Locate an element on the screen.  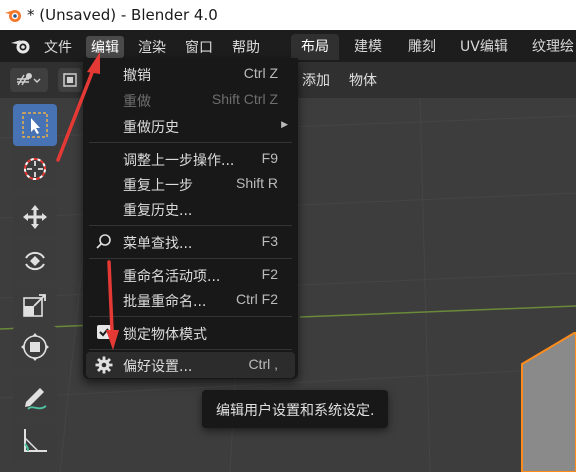
annotate-pencil-icon is located at coordinates (36, 399).